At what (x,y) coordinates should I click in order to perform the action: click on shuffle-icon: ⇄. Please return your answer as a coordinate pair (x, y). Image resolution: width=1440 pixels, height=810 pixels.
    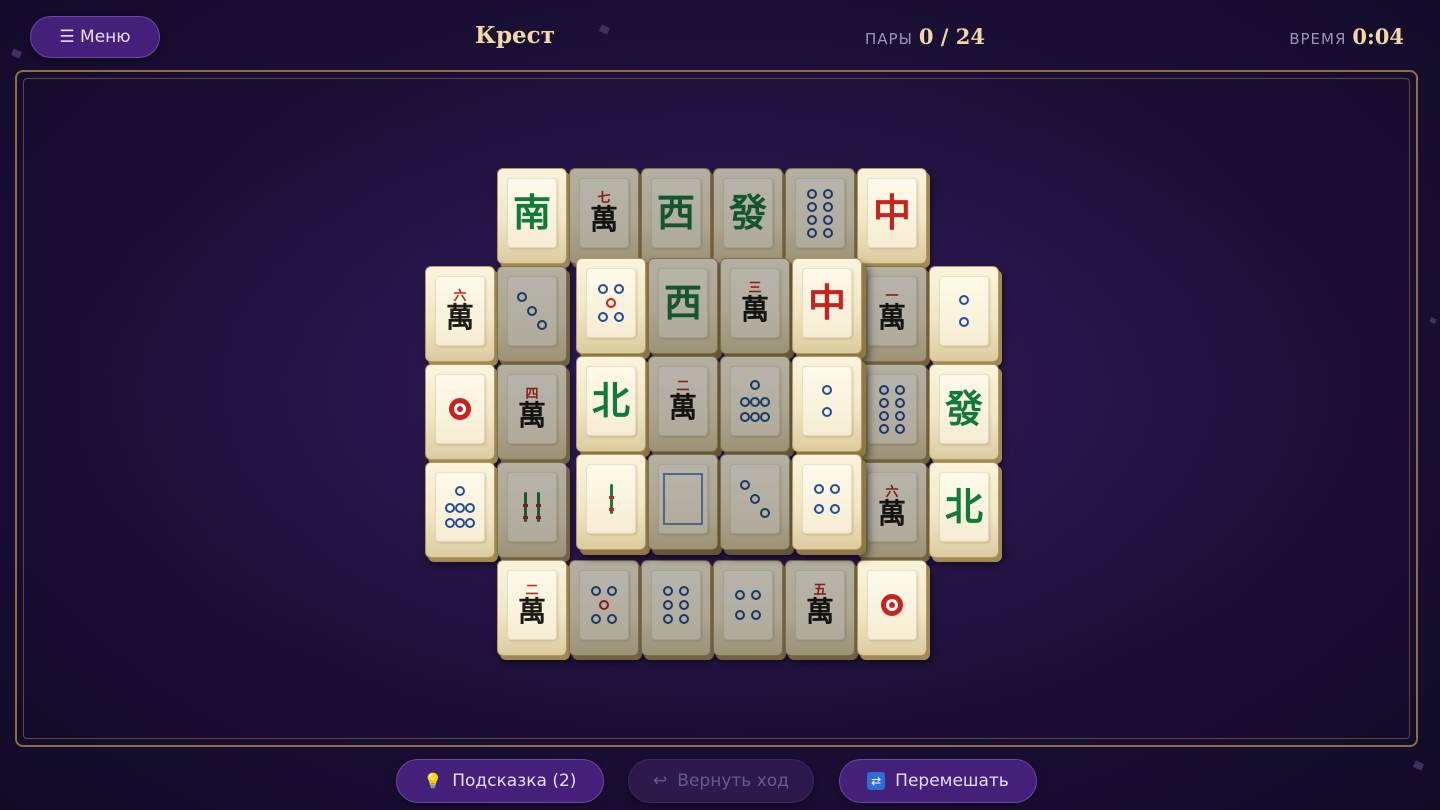
    Looking at the image, I should click on (876, 781).